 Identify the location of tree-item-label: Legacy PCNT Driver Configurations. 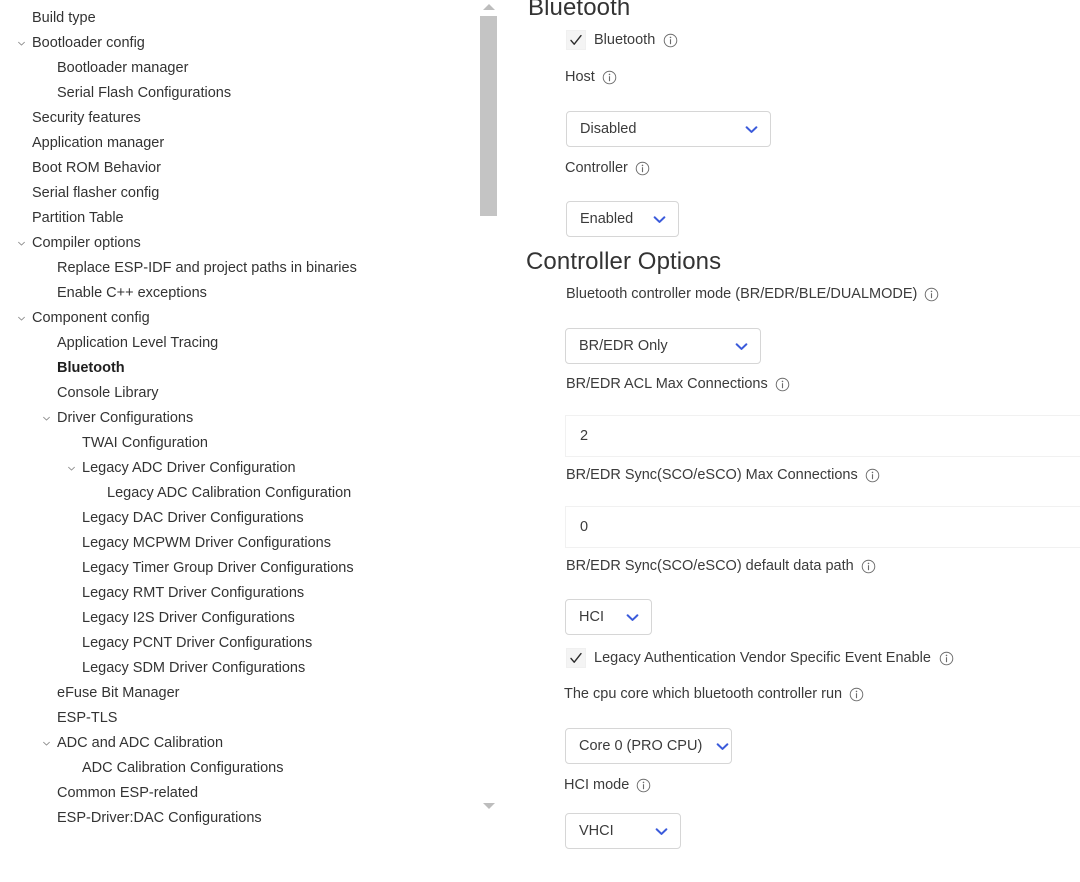
(197, 643).